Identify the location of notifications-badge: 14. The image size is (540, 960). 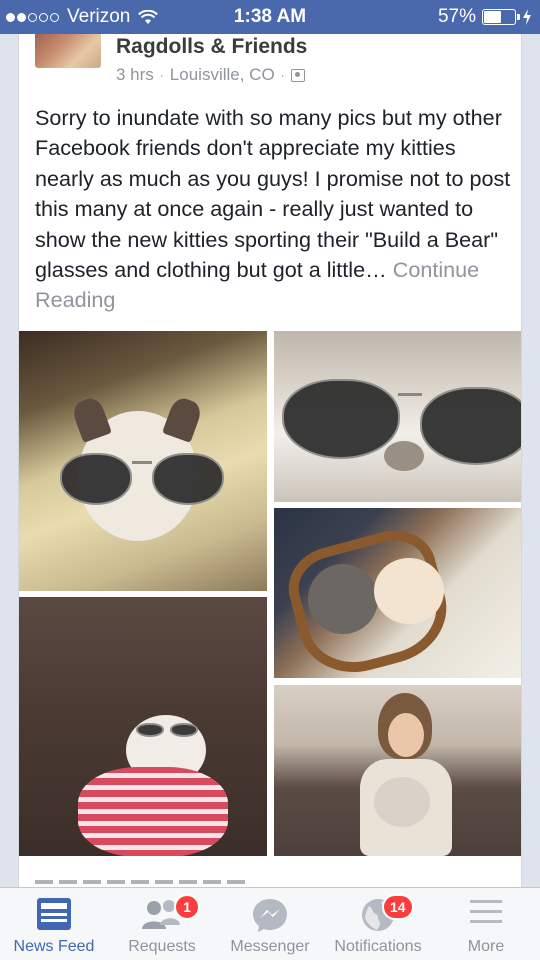
(398, 907).